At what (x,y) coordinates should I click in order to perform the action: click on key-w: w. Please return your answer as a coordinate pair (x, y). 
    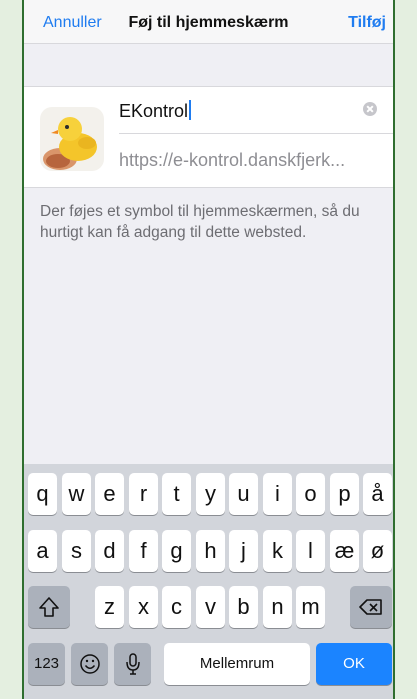
    Looking at the image, I should click on (76, 494).